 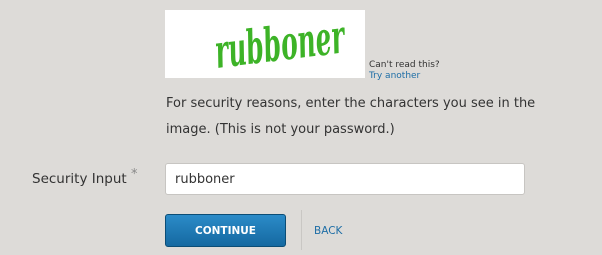 What do you see at coordinates (225, 230) in the screenshot?
I see `continue-button: CONTINUE` at bounding box center [225, 230].